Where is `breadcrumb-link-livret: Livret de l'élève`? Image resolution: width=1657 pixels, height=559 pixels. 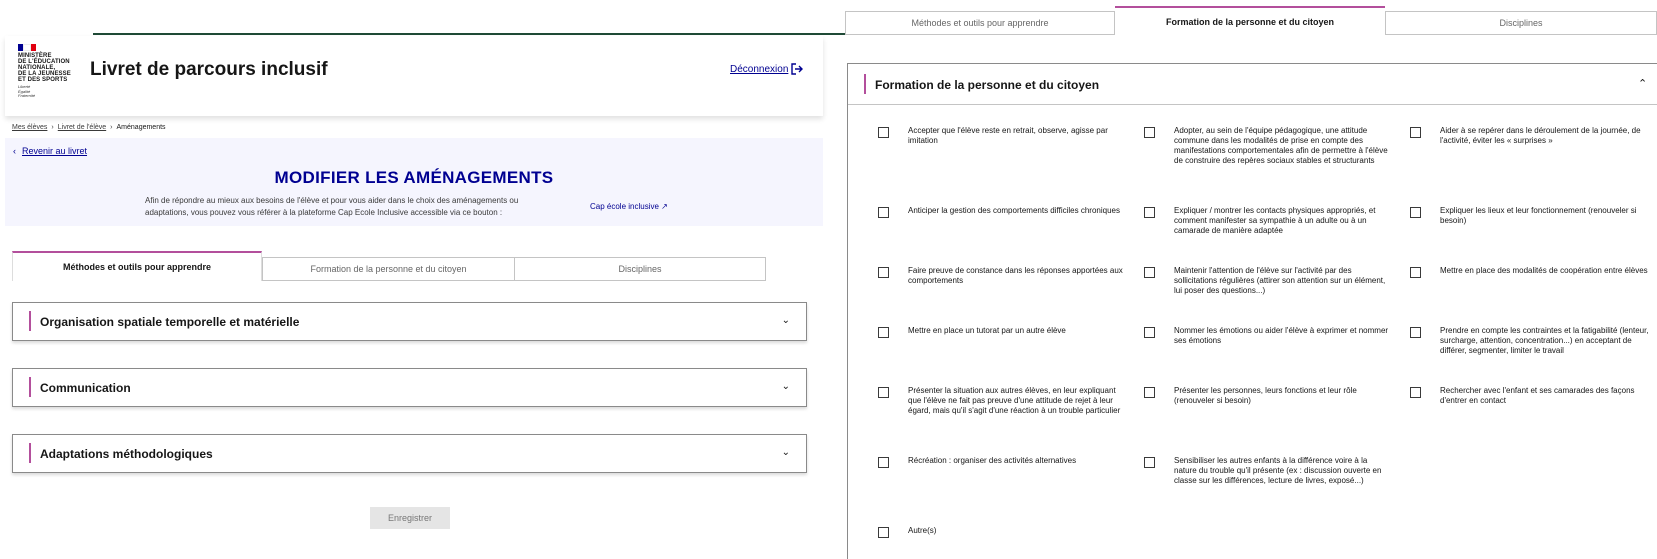
breadcrumb-link-livret: Livret de l'élève is located at coordinates (82, 127).